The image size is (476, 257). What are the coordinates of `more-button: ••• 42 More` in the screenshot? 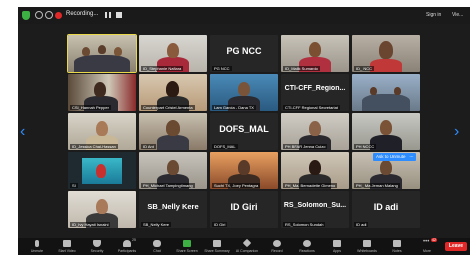 It's located at (427, 246).